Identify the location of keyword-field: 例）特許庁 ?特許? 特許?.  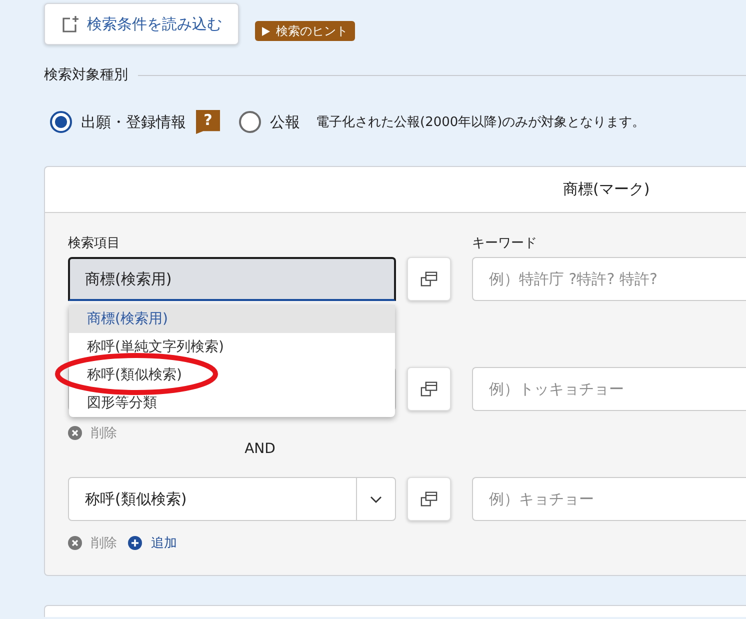
(609, 279).